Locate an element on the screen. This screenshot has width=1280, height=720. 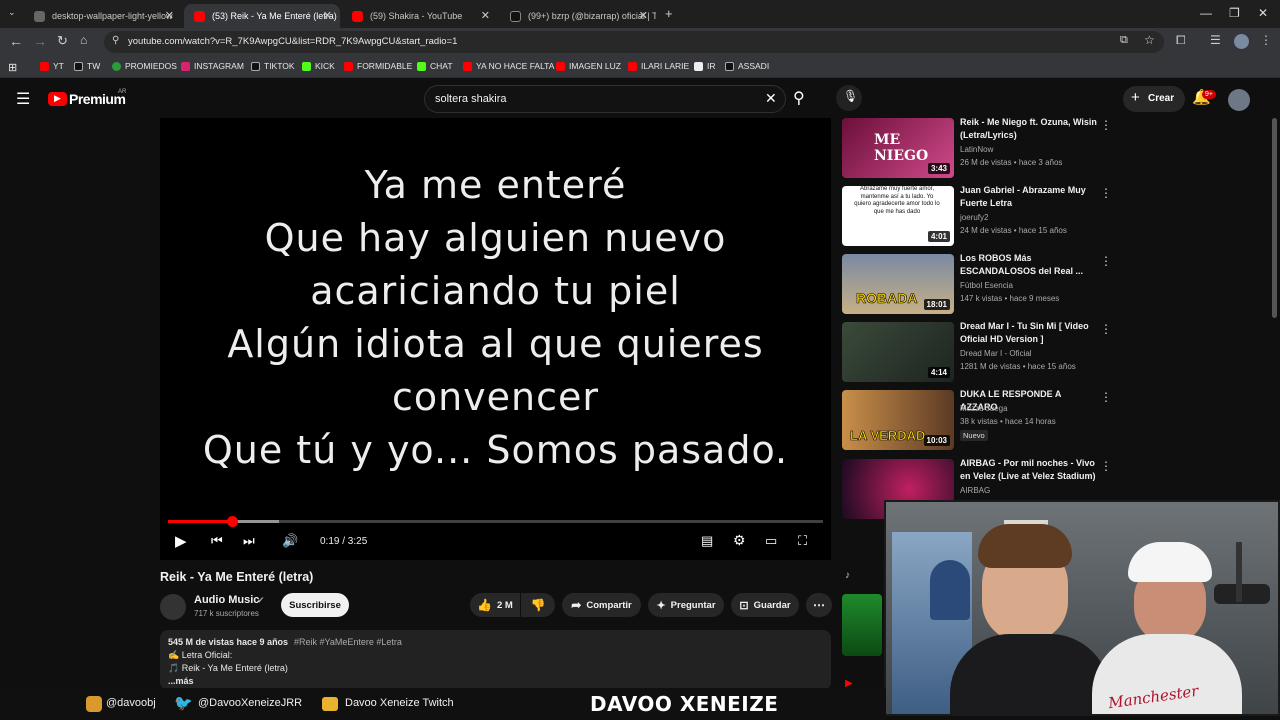
tab-favicon is located at coordinates (39, 16).